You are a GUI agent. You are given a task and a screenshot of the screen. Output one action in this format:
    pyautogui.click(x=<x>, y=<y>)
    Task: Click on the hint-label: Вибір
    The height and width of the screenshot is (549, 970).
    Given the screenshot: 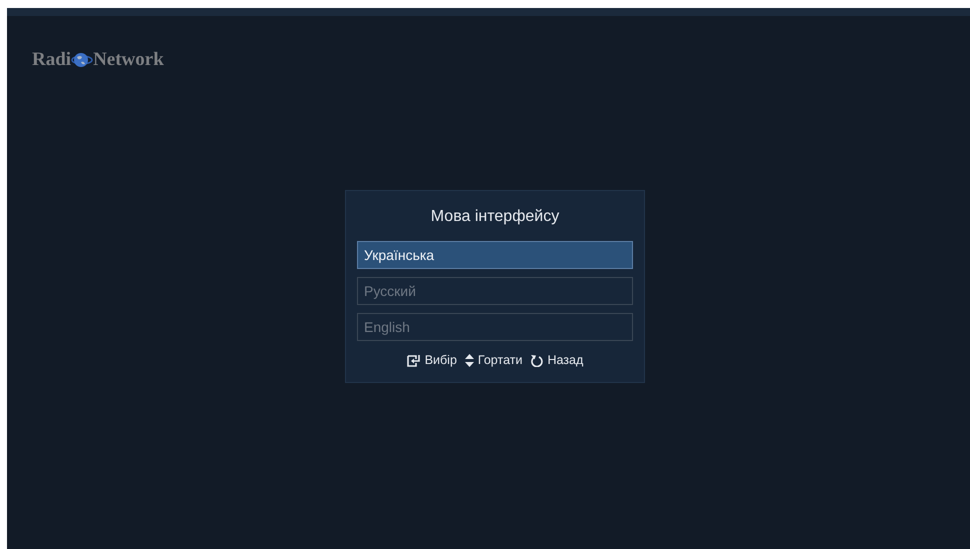 What is the action you would take?
    pyautogui.click(x=440, y=360)
    